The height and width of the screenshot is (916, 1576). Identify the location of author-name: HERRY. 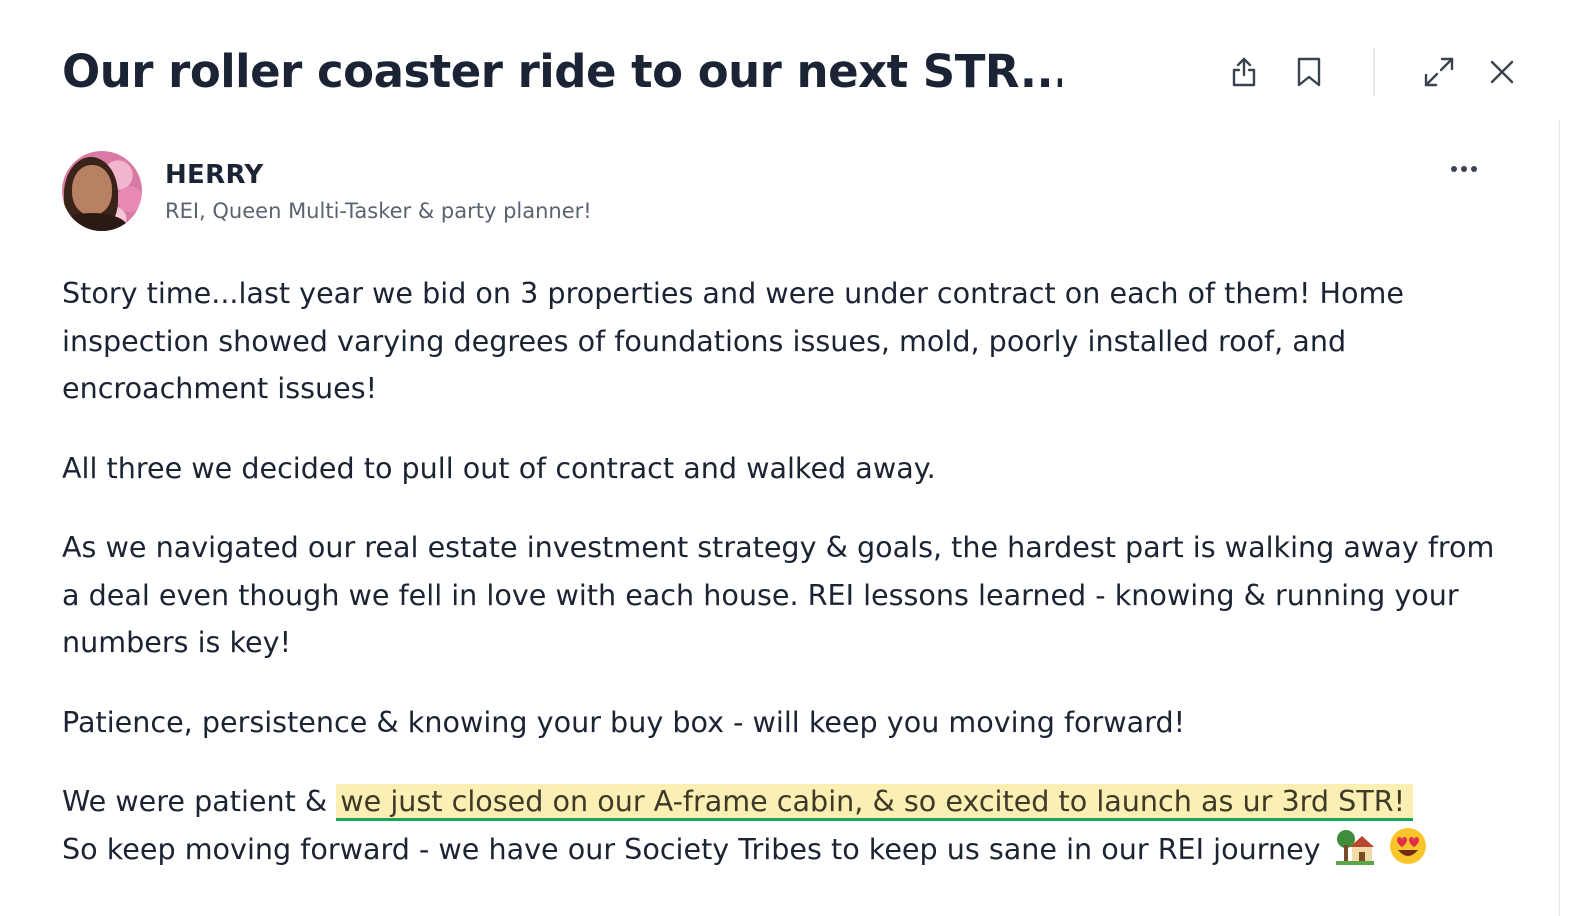
(214, 175).